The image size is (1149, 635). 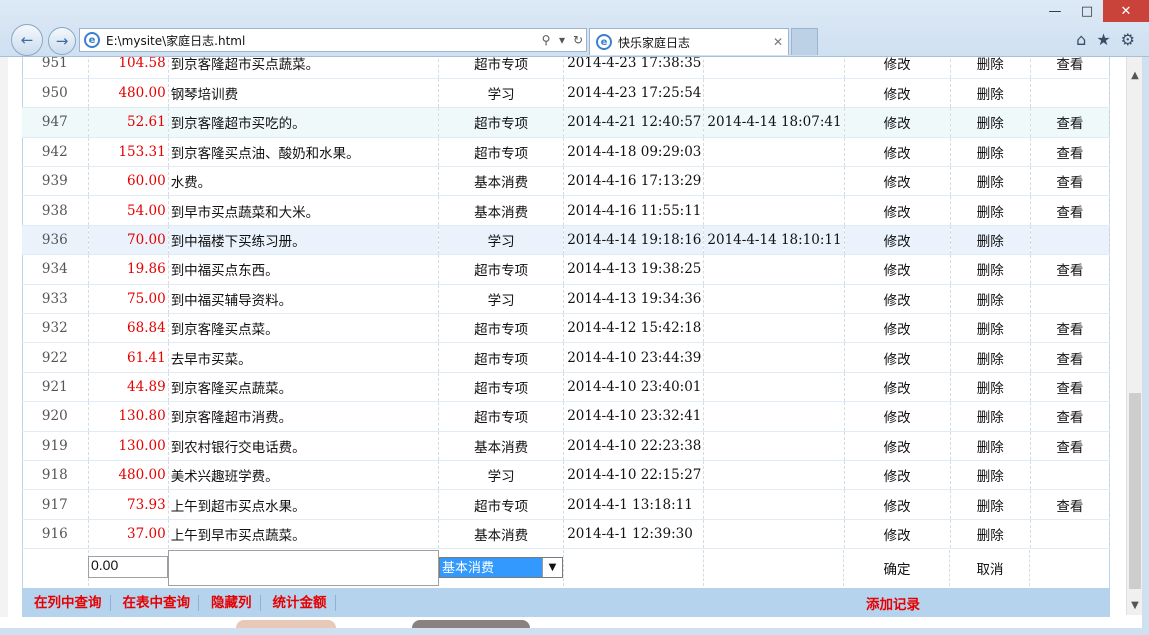 I want to click on category-select: 基本消费 ▼, so click(x=501, y=567).